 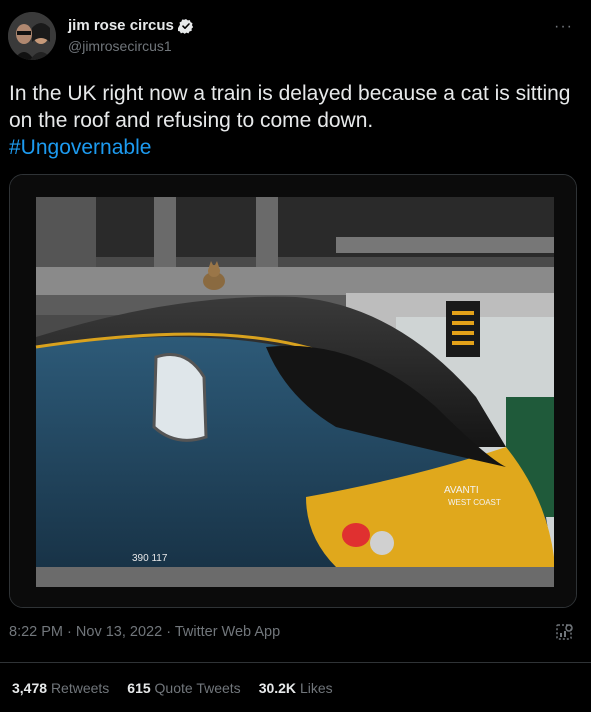 I want to click on likes-stat: 30.2K Likes, so click(x=296, y=688).